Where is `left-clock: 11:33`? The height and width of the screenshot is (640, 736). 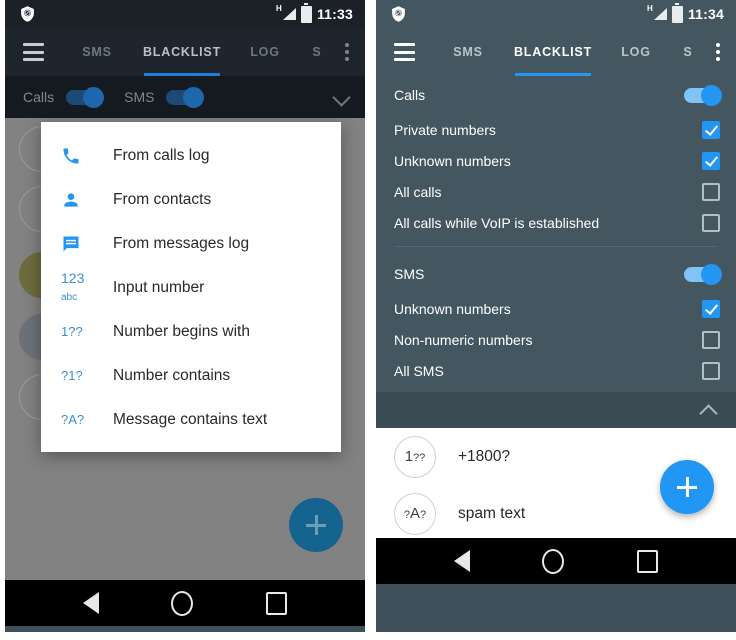
left-clock: 11:33 is located at coordinates (334, 14).